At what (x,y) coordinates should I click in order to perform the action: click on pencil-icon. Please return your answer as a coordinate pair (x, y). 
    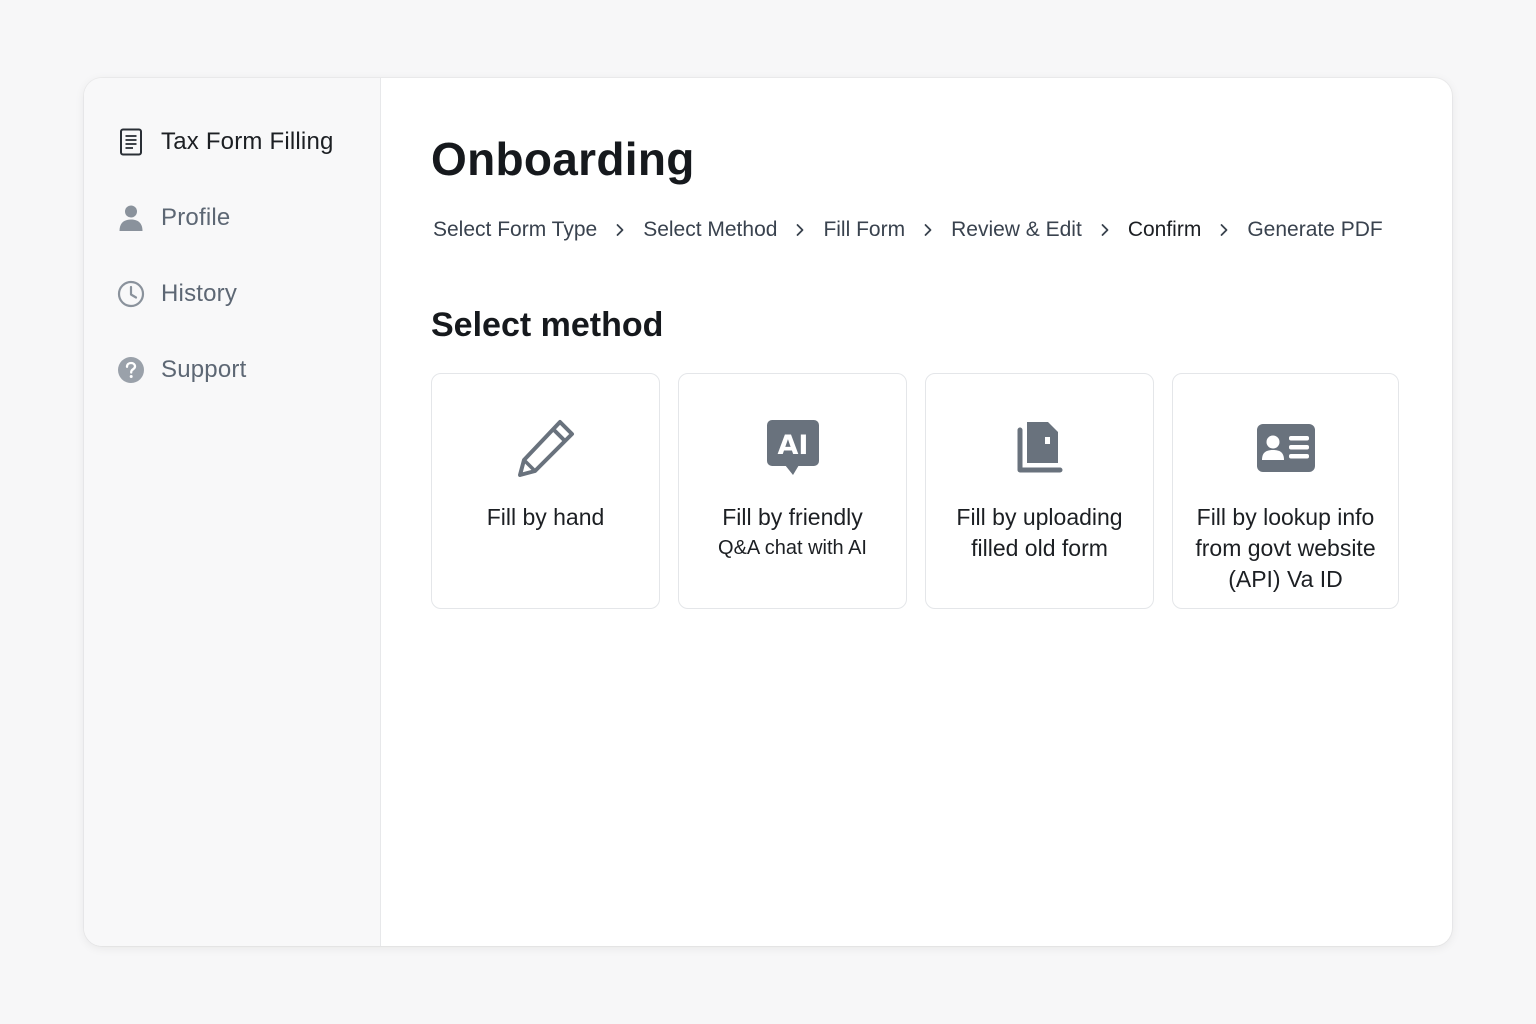
    Looking at the image, I should click on (546, 448).